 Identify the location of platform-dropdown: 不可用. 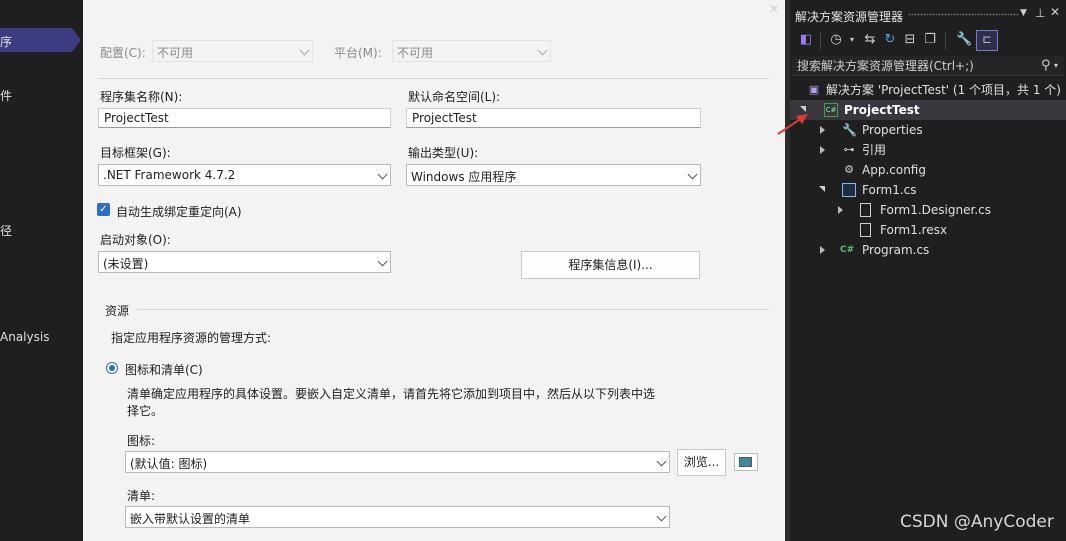
(471, 51).